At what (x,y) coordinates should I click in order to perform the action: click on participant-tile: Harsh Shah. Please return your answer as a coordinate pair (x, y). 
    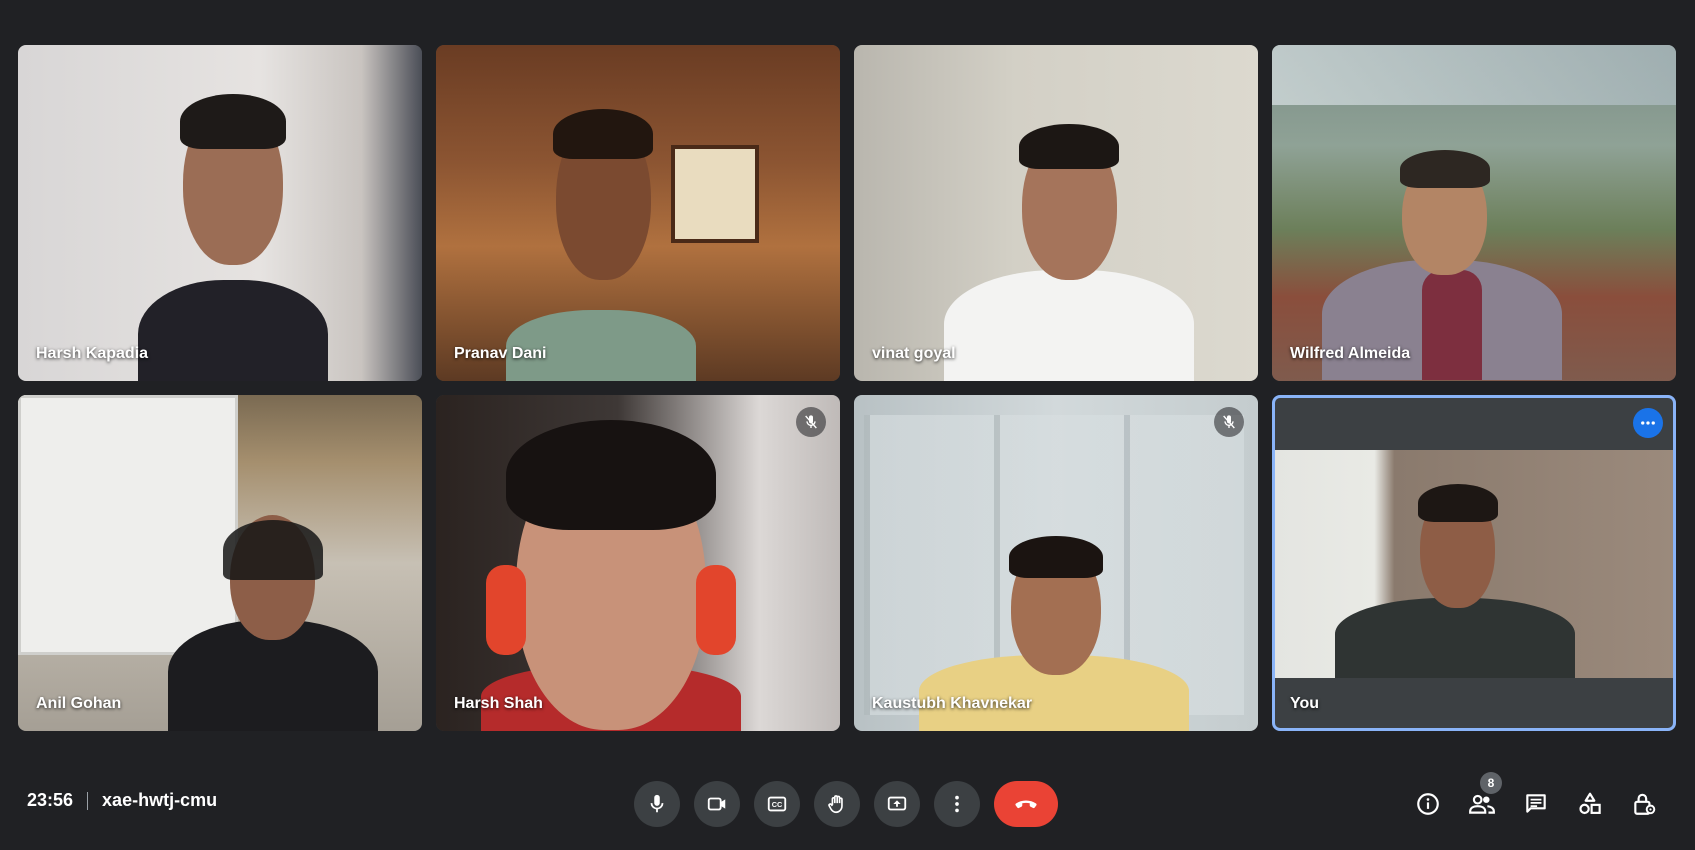
    Looking at the image, I should click on (638, 563).